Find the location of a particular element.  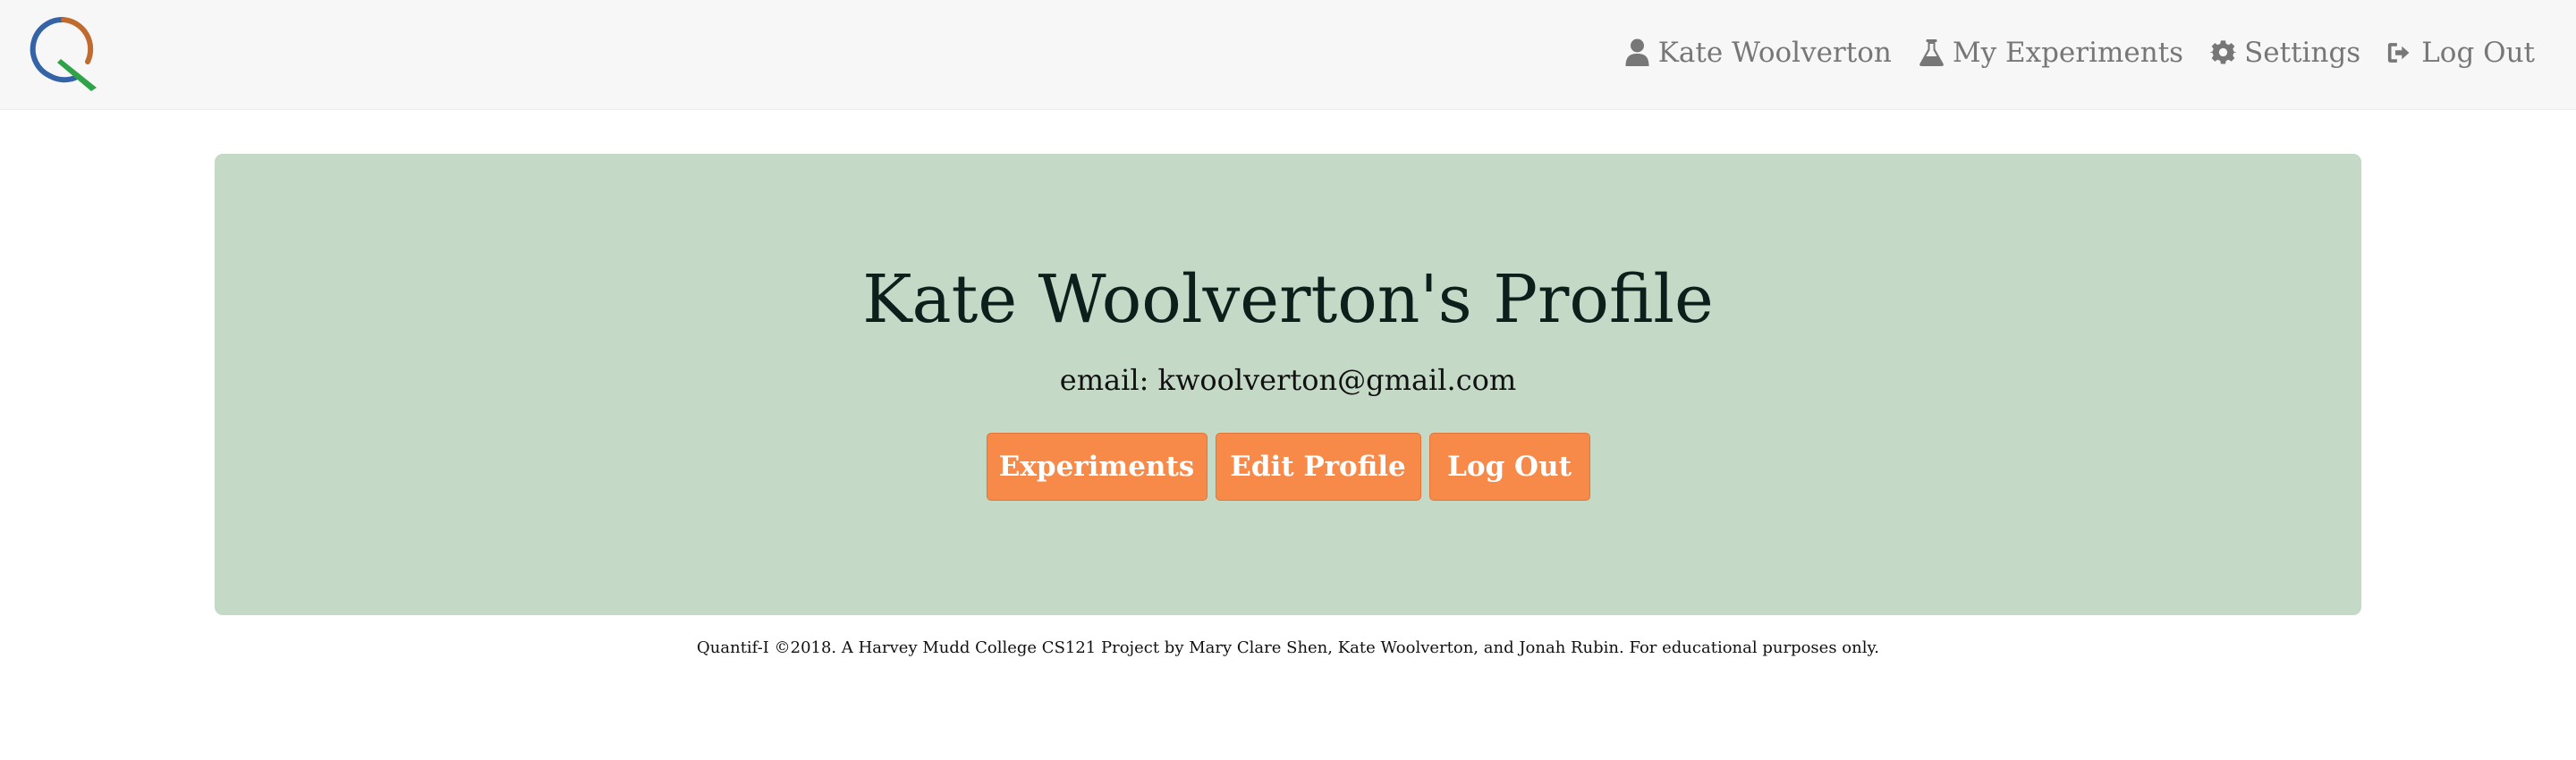

nav-item-label: My Experiments is located at coordinates (2068, 53).